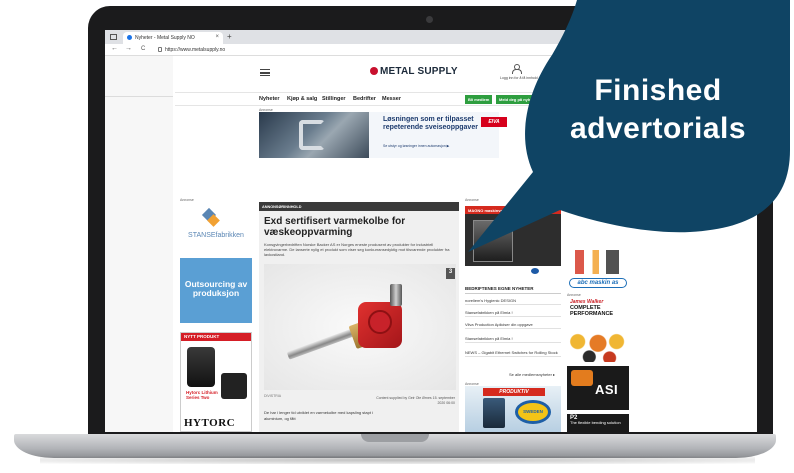  I want to click on callout-line-1: Finished, so click(658, 90).